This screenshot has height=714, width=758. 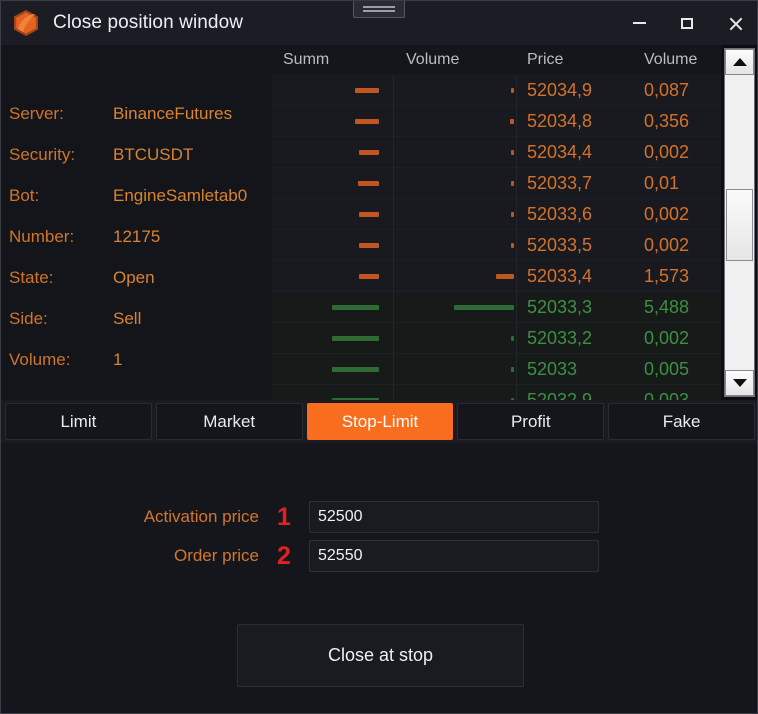 I want to click on cell-volume: 0,005, so click(x=667, y=368).